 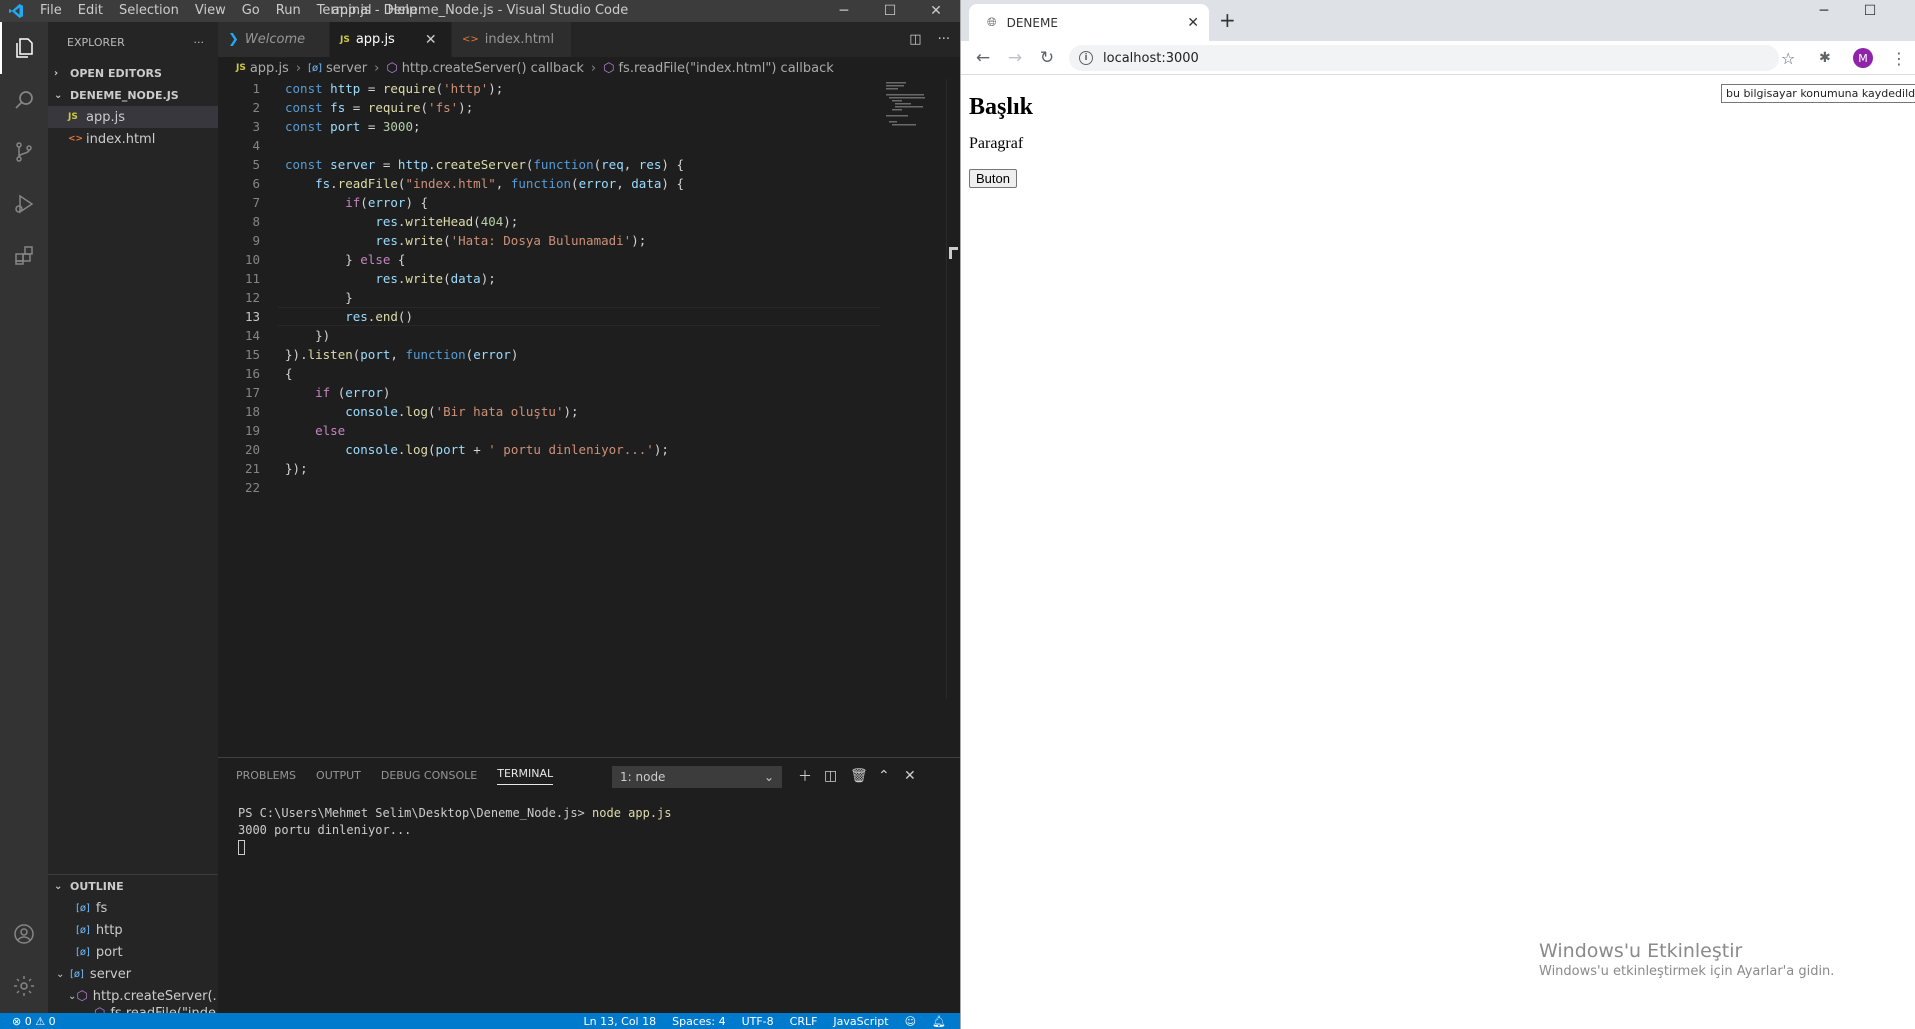 I want to click on browser-menu-icon: ⋮, so click(x=1899, y=58).